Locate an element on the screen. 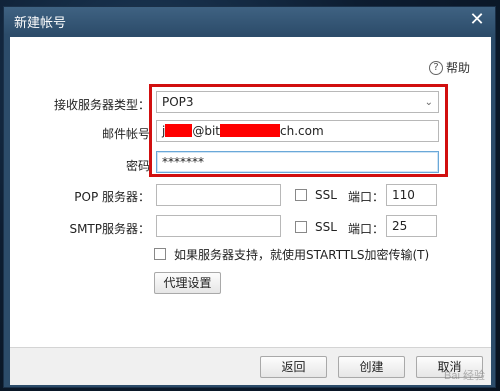  smtp-port-input: 25 is located at coordinates (411, 226).